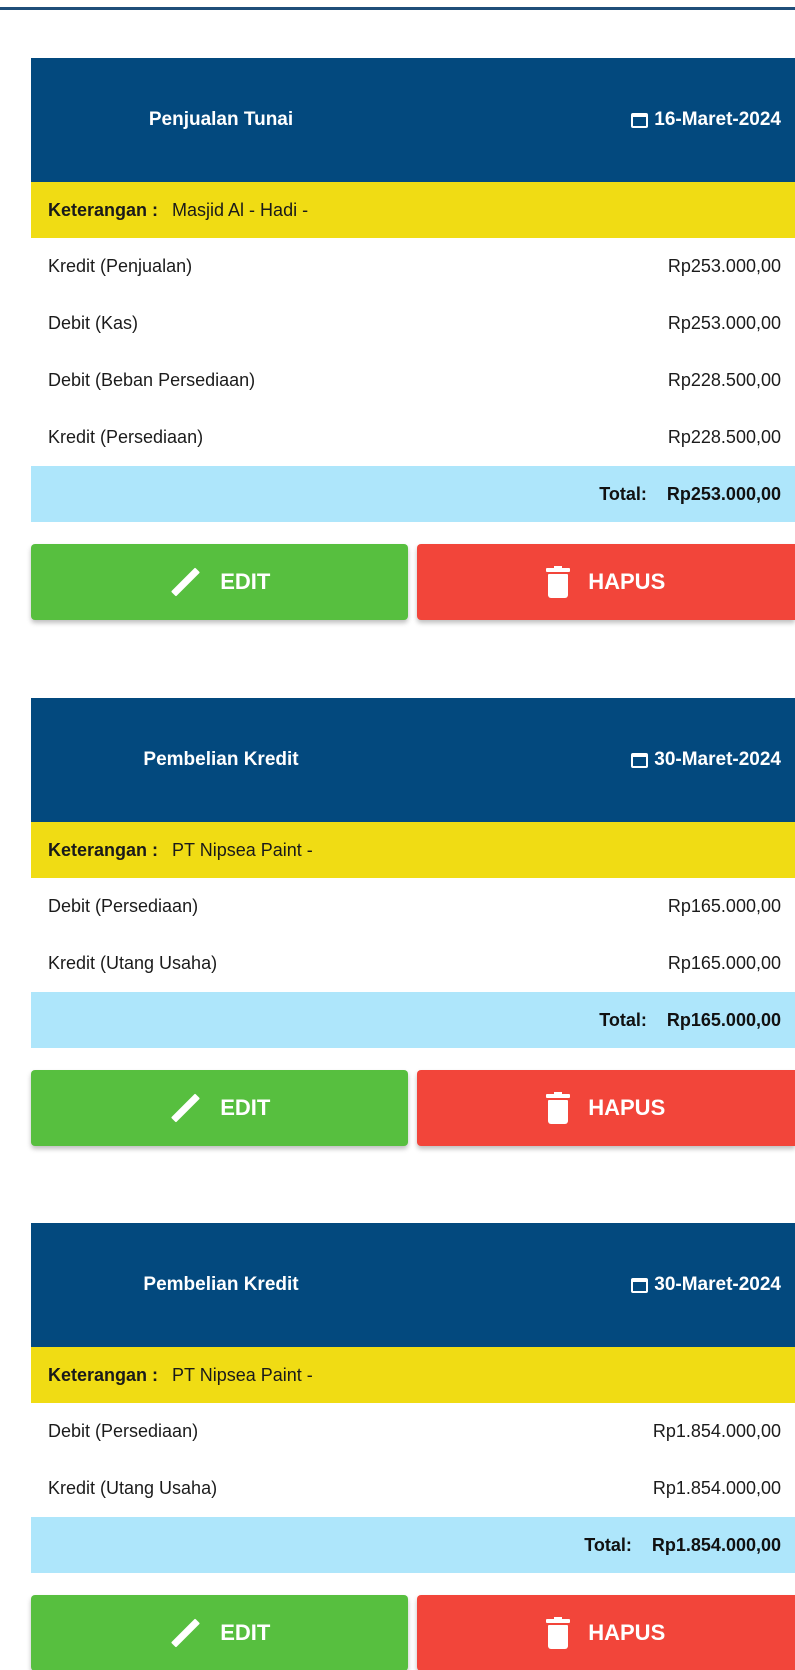 This screenshot has height=1670, width=795. Describe the element at coordinates (413, 323) in the screenshot. I see `journal-row: Debit (Kas) Rp253.000,00` at that location.